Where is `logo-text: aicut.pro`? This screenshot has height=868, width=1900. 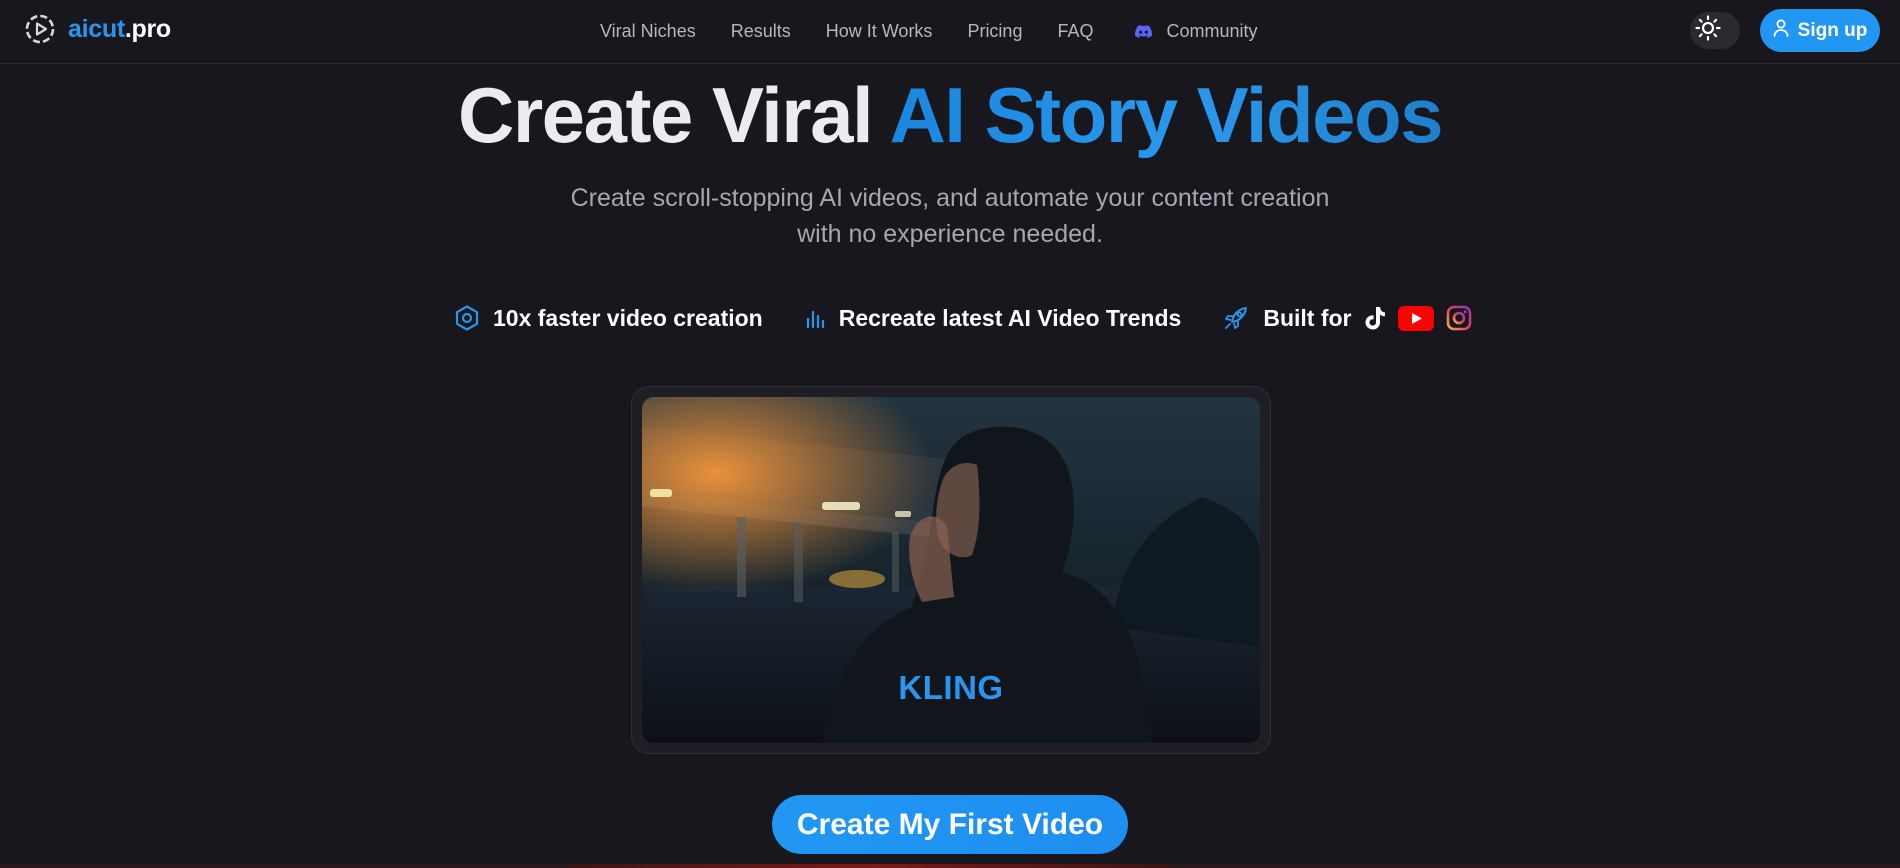
logo-text: aicut.pro is located at coordinates (119, 29).